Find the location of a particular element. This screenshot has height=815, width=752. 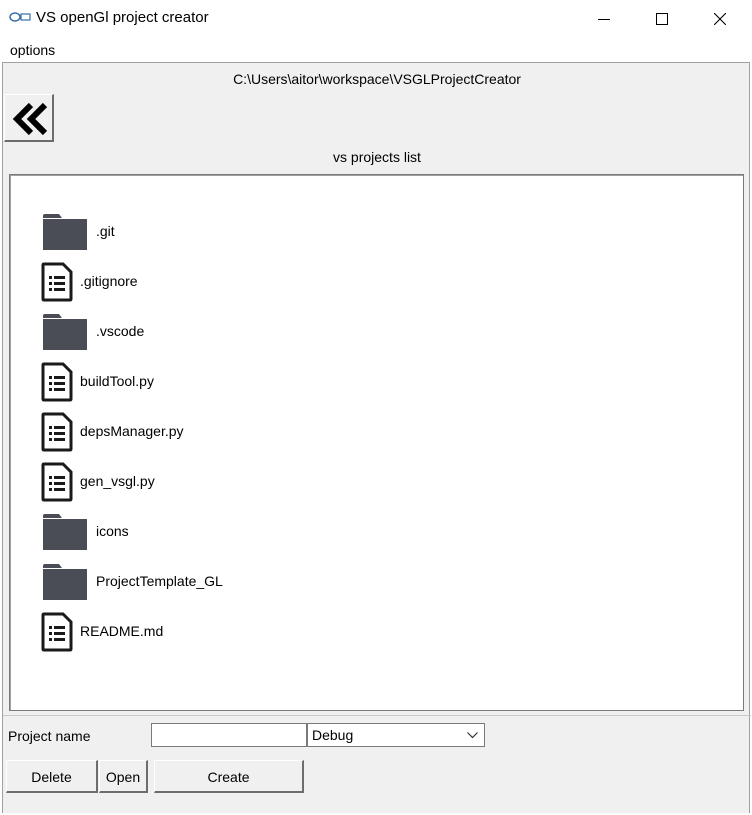

maximize-icon is located at coordinates (662, 19).